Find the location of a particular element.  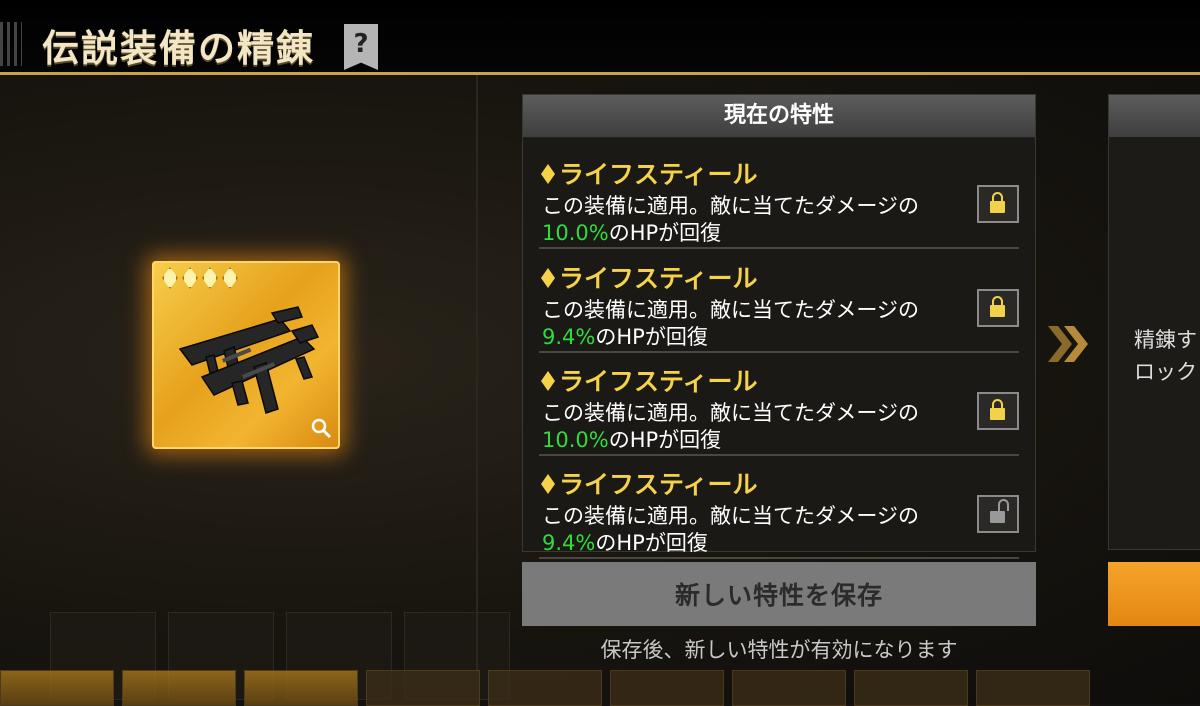

zoom-icon is located at coordinates (321, 428).